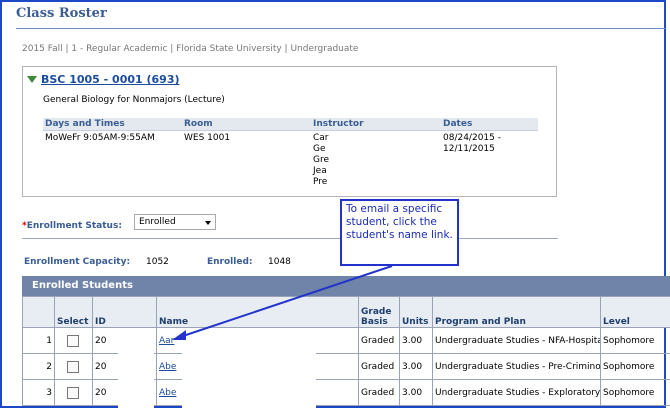 The width and height of the screenshot is (670, 412). I want to click on callout-arrow, so click(282, 302).